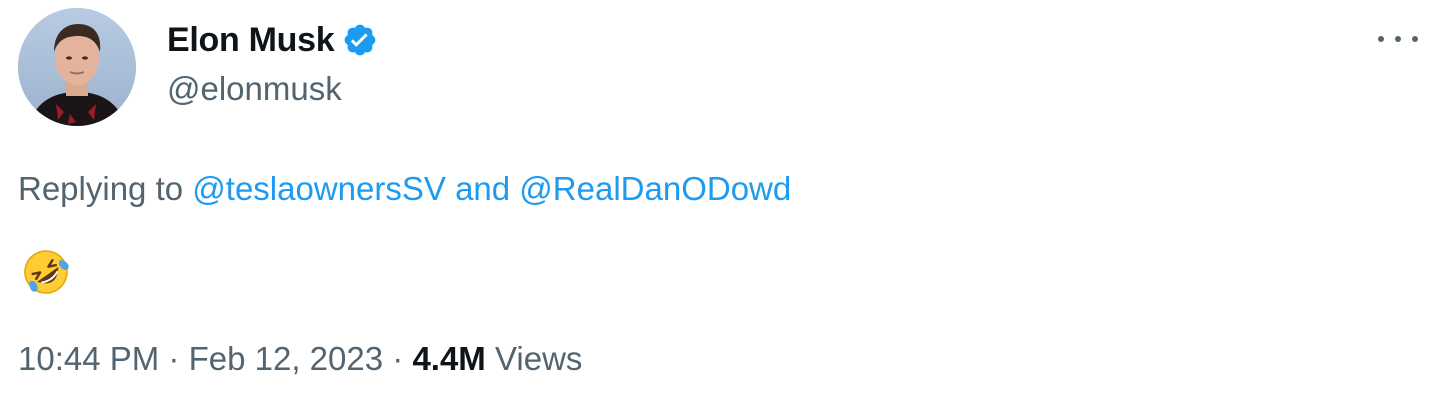 The image size is (1440, 409). I want to click on author-name-row: Elon Musk, so click(272, 40).